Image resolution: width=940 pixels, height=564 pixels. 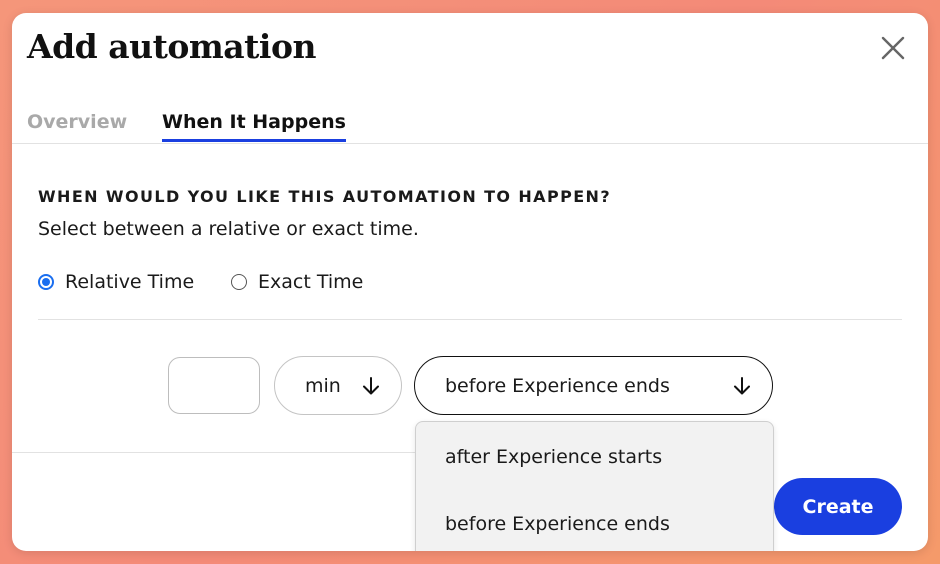 I want to click on exact-time-radio, so click(x=239, y=282).